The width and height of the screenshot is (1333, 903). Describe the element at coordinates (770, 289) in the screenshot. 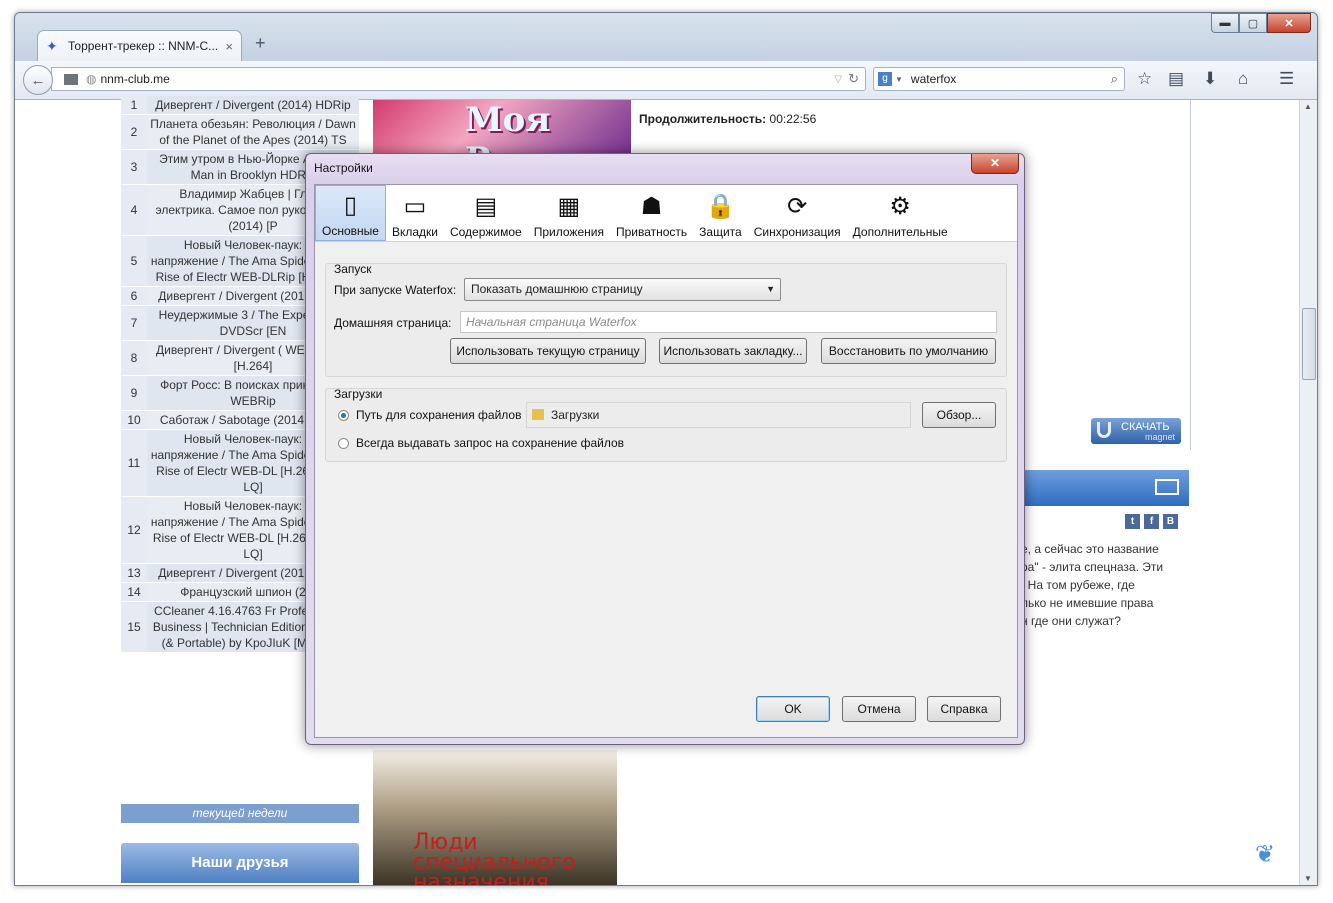

I see `chevron-down-icon: ▼` at that location.